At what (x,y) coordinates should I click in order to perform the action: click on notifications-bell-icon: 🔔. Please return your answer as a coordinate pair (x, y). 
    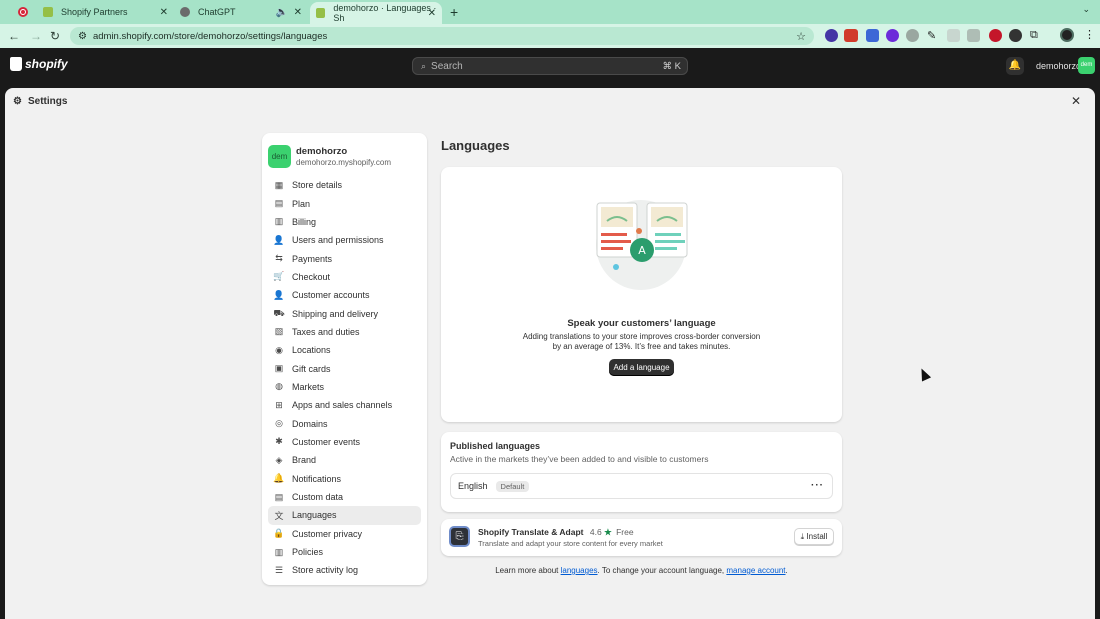
    Looking at the image, I should click on (1015, 66).